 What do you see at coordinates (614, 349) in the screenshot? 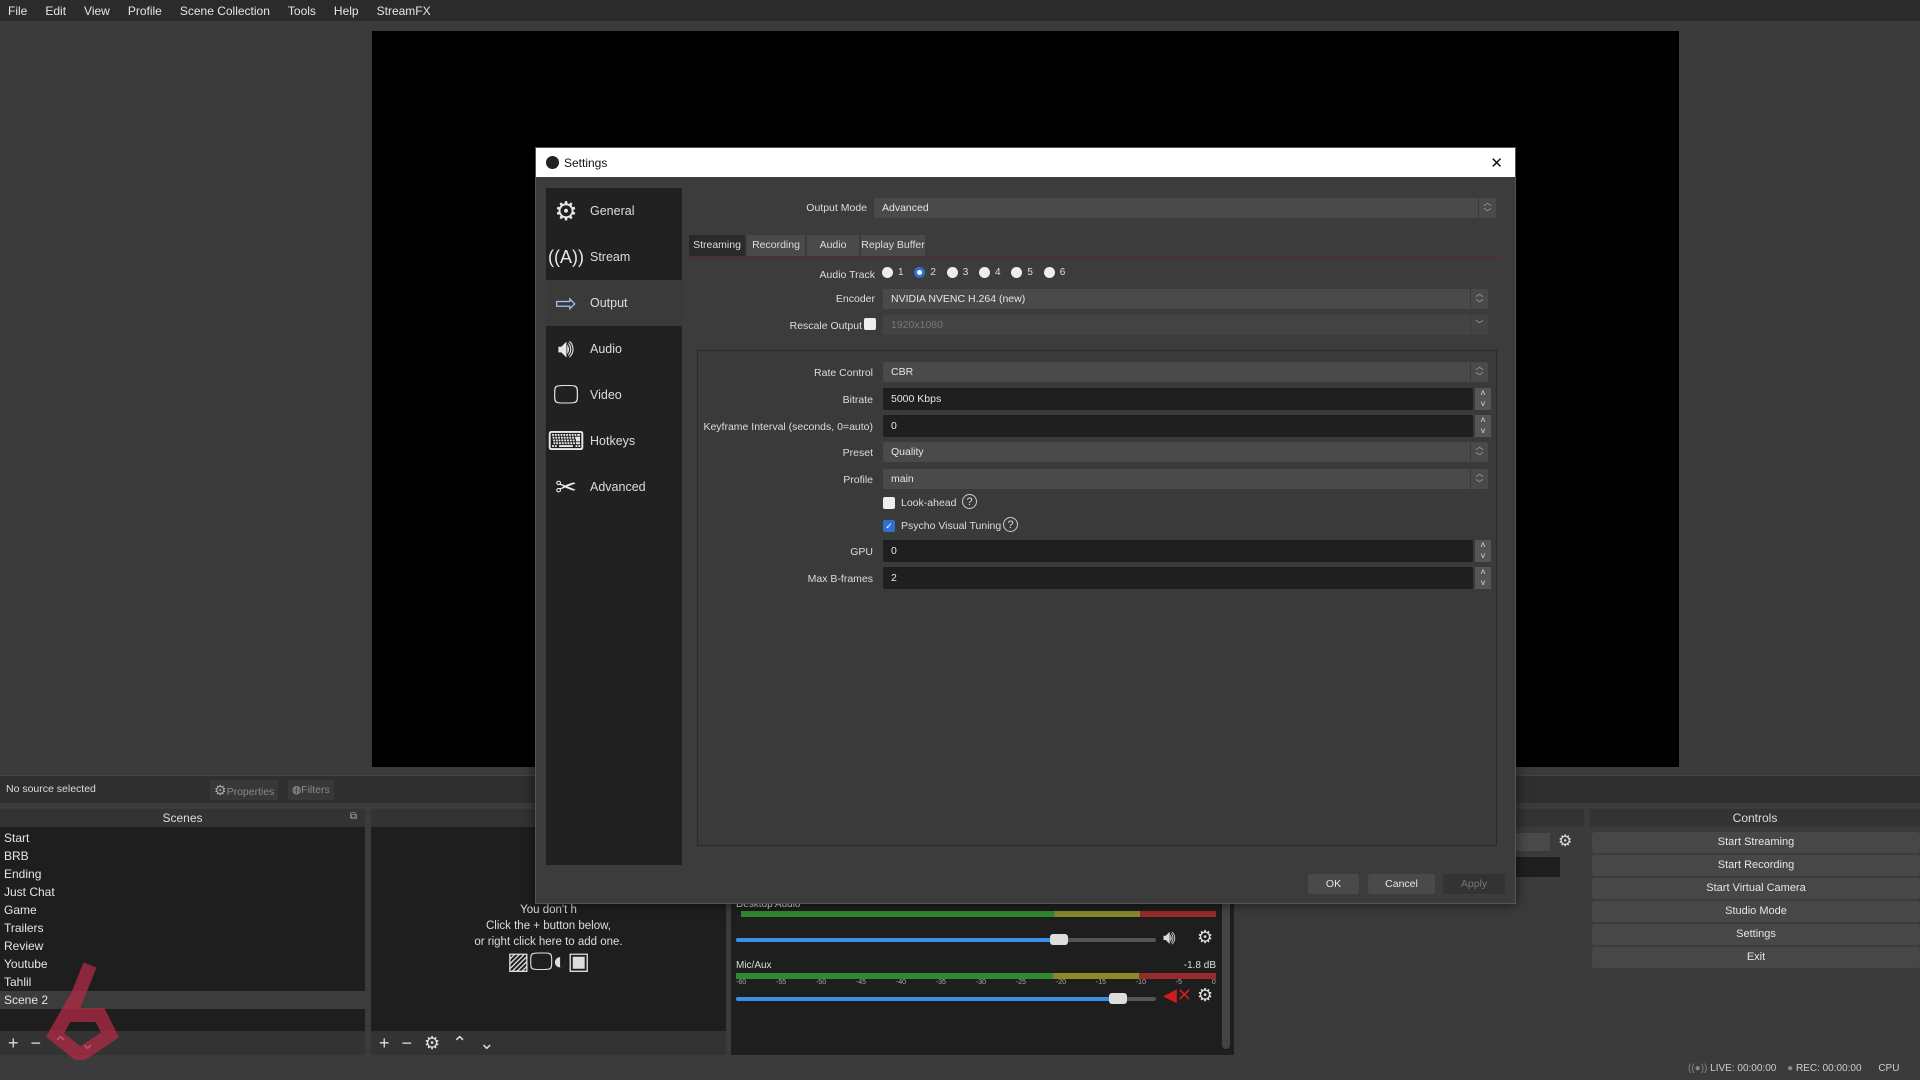
I see `sidebar-item-audio: 🔊︎ Audio` at bounding box center [614, 349].